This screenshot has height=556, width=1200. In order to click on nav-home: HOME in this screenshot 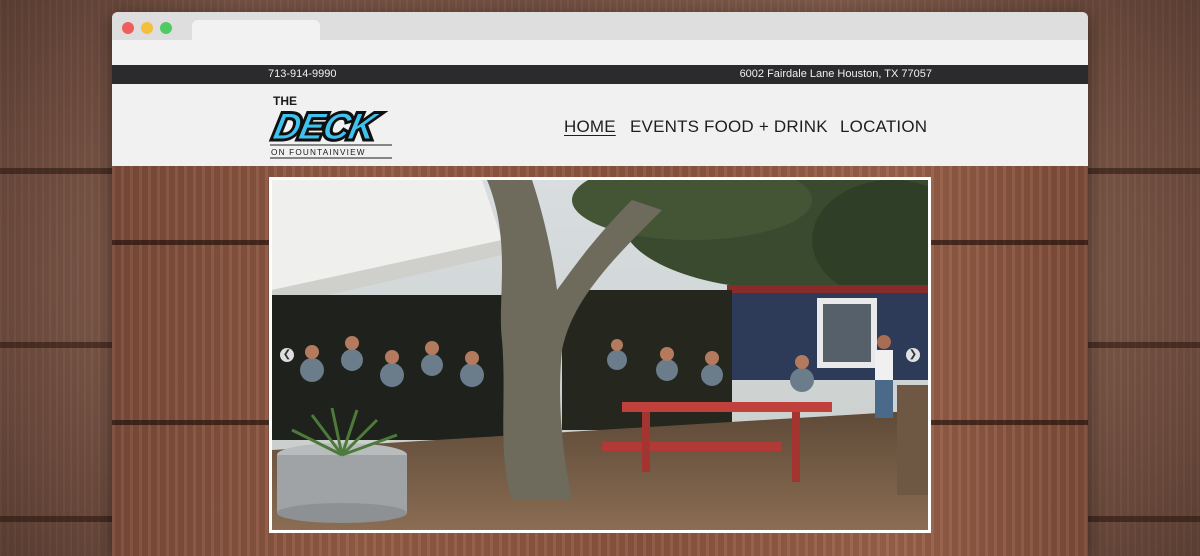, I will do `click(590, 127)`.